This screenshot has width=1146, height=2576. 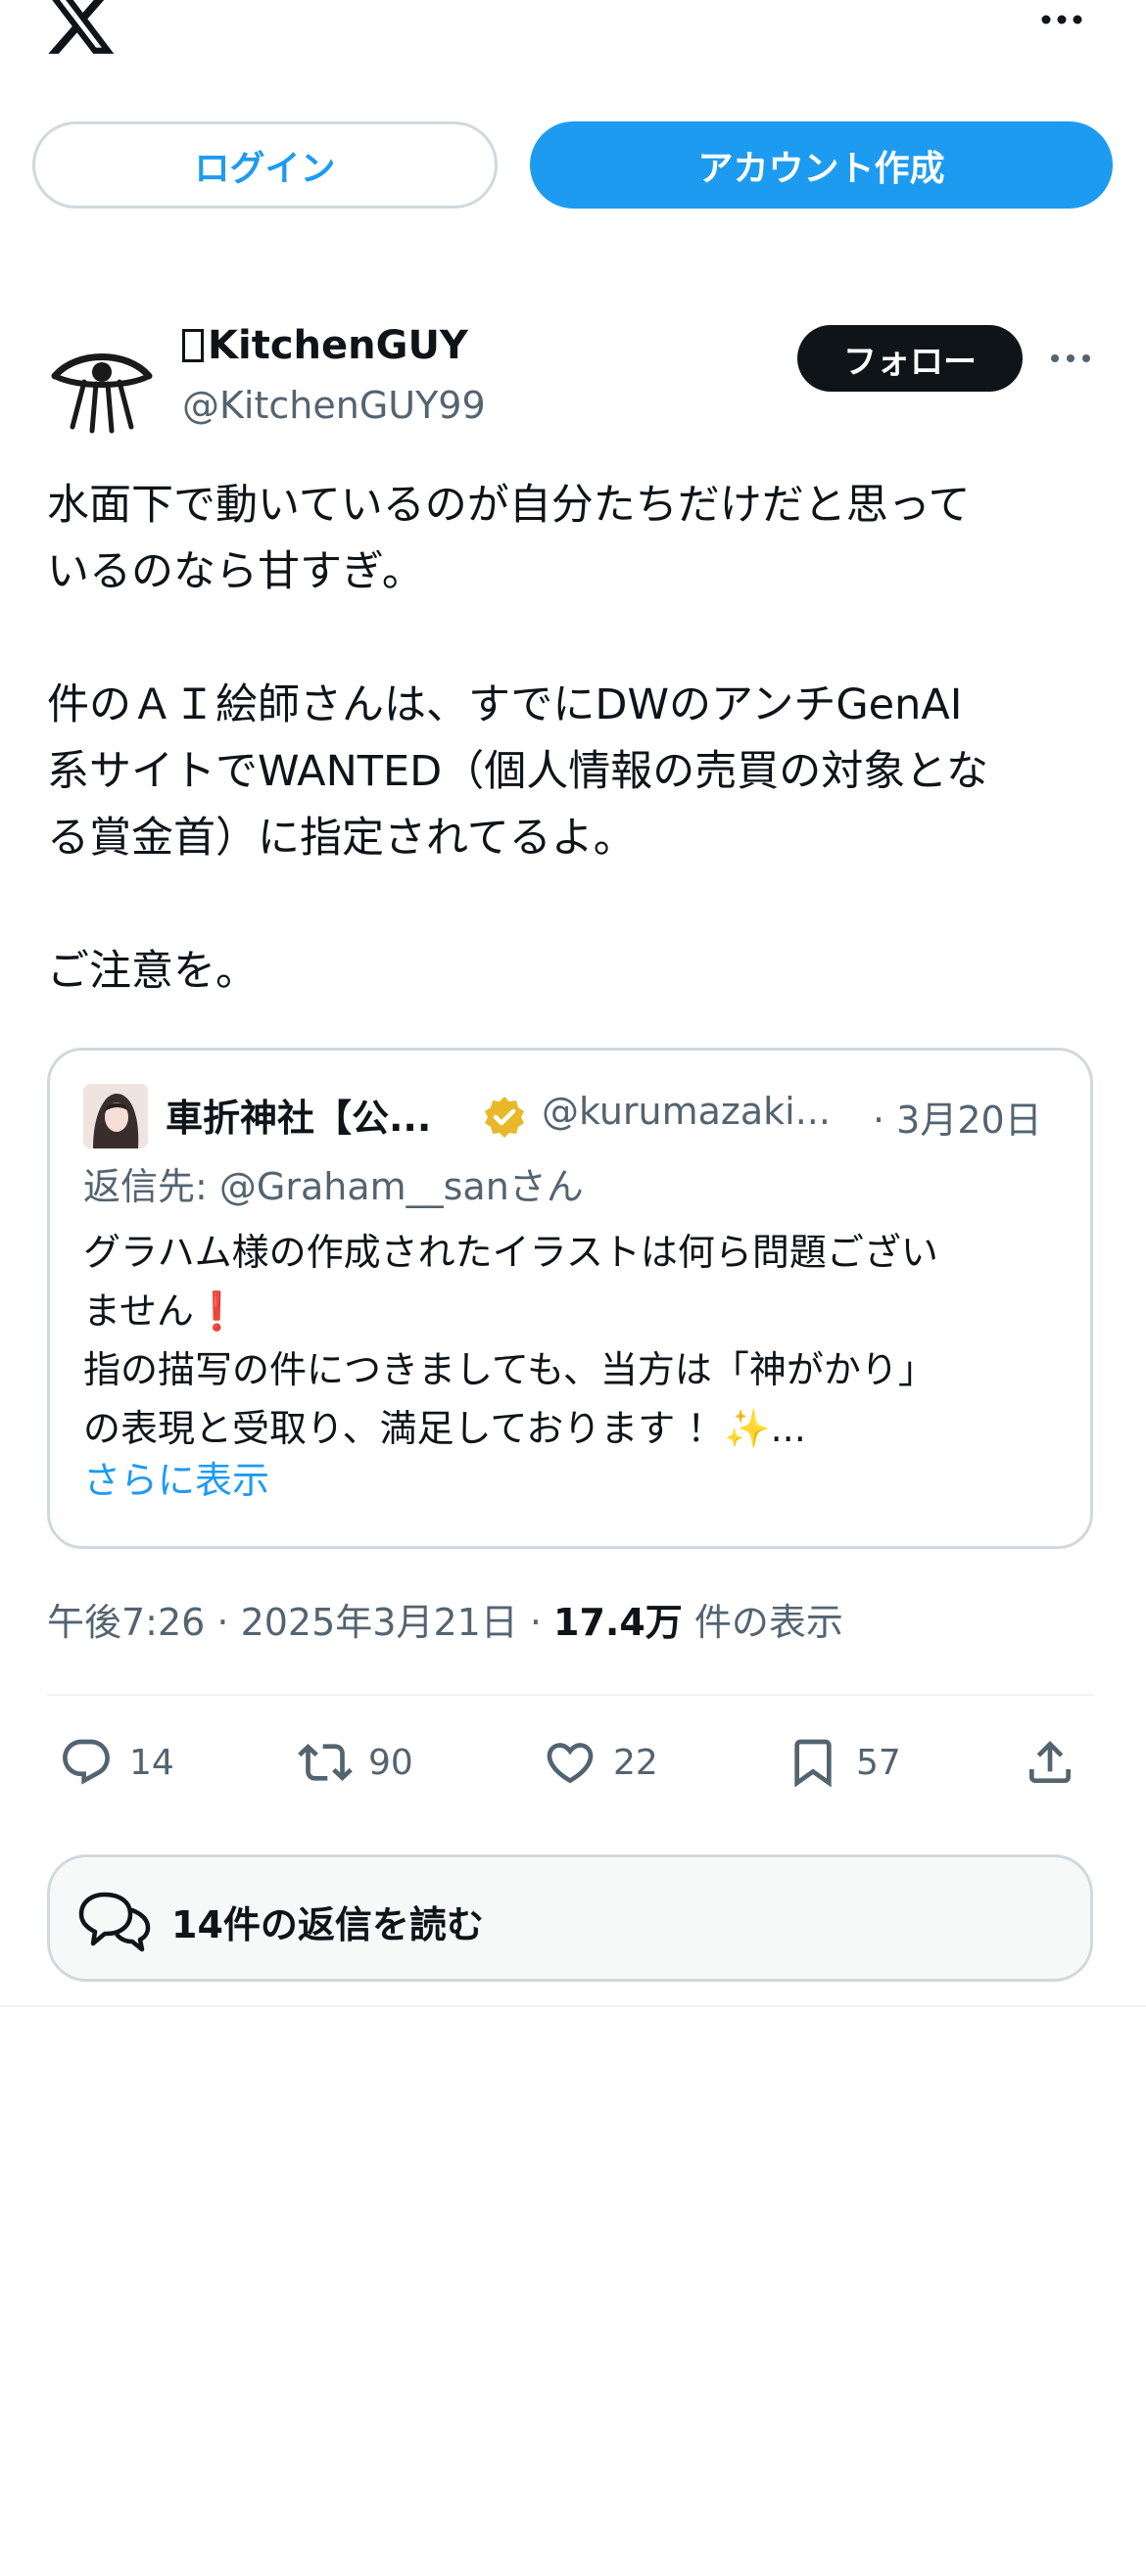 What do you see at coordinates (618, 1623) in the screenshot?
I see `views-count: 17.4万` at bounding box center [618, 1623].